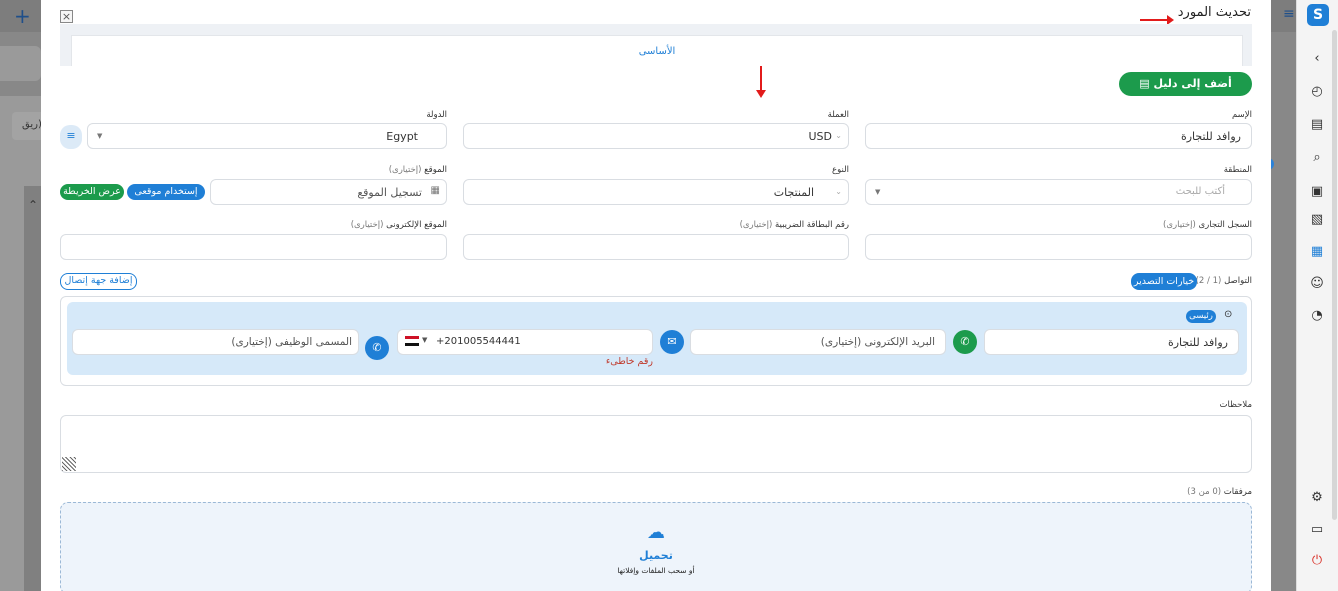 This screenshot has width=1338, height=591. I want to click on cloud-upload-icon: ☁, so click(656, 532).